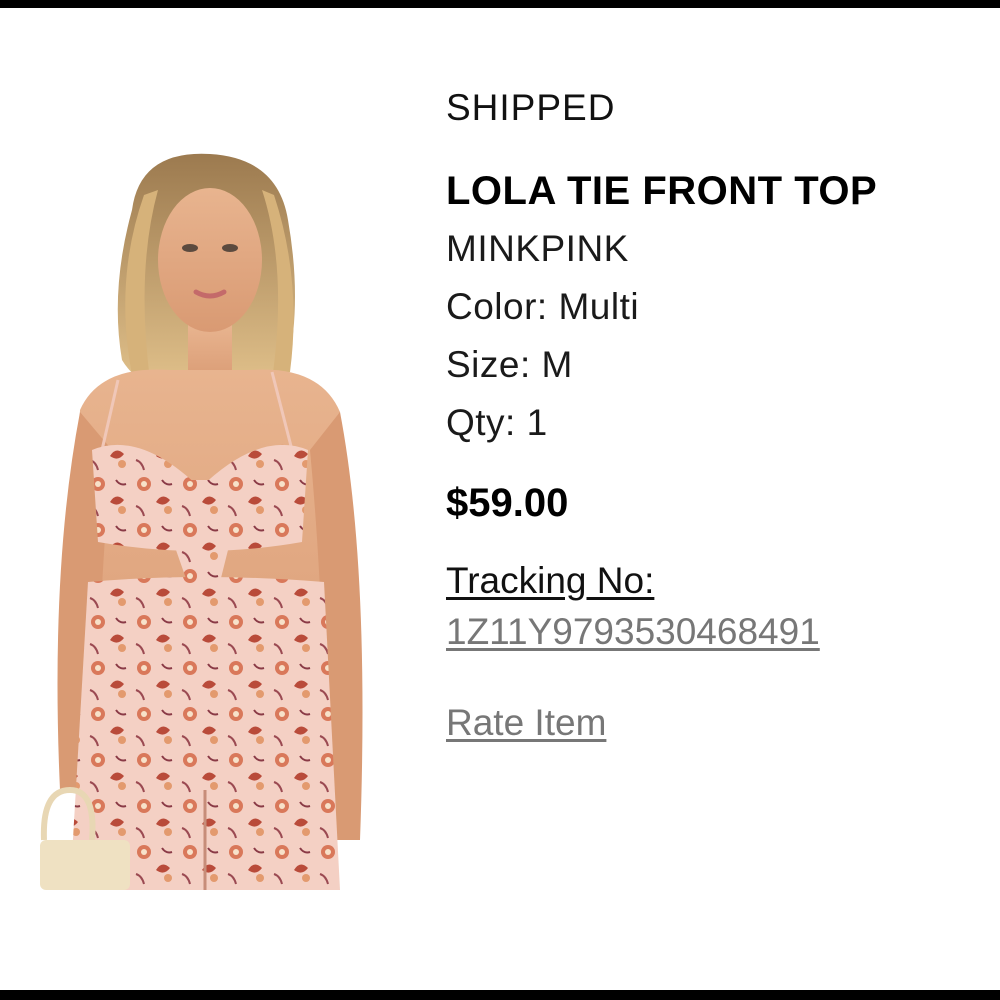 This screenshot has width=1000, height=1000. Describe the element at coordinates (706, 581) in the screenshot. I see `tracking-label-link: Tracking No:` at that location.